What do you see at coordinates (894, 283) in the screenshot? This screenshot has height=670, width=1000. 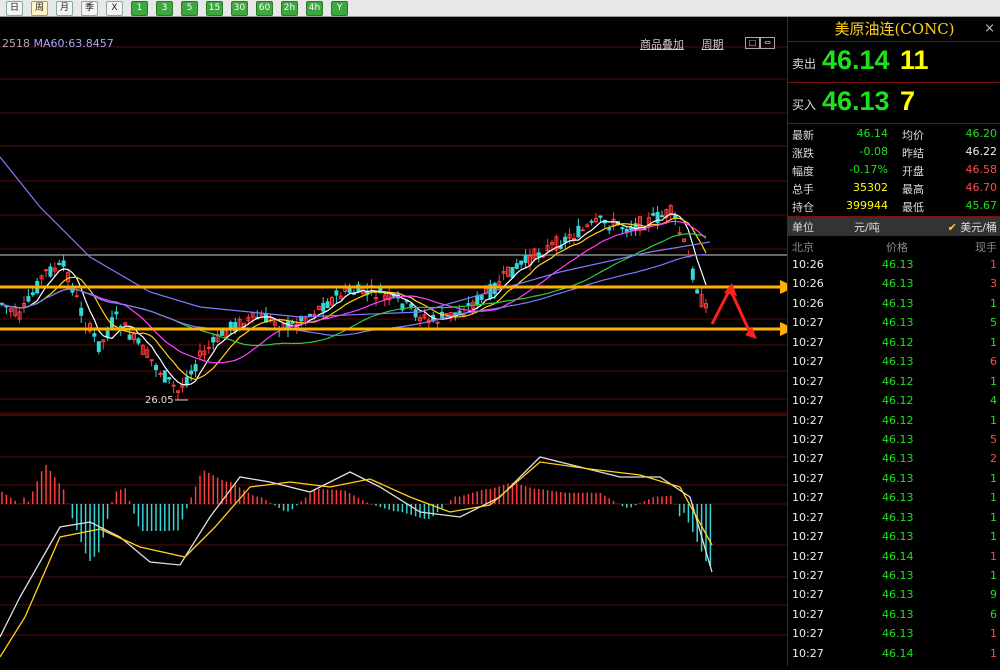 I see `tick-row: 10:26 46.13 3` at bounding box center [894, 283].